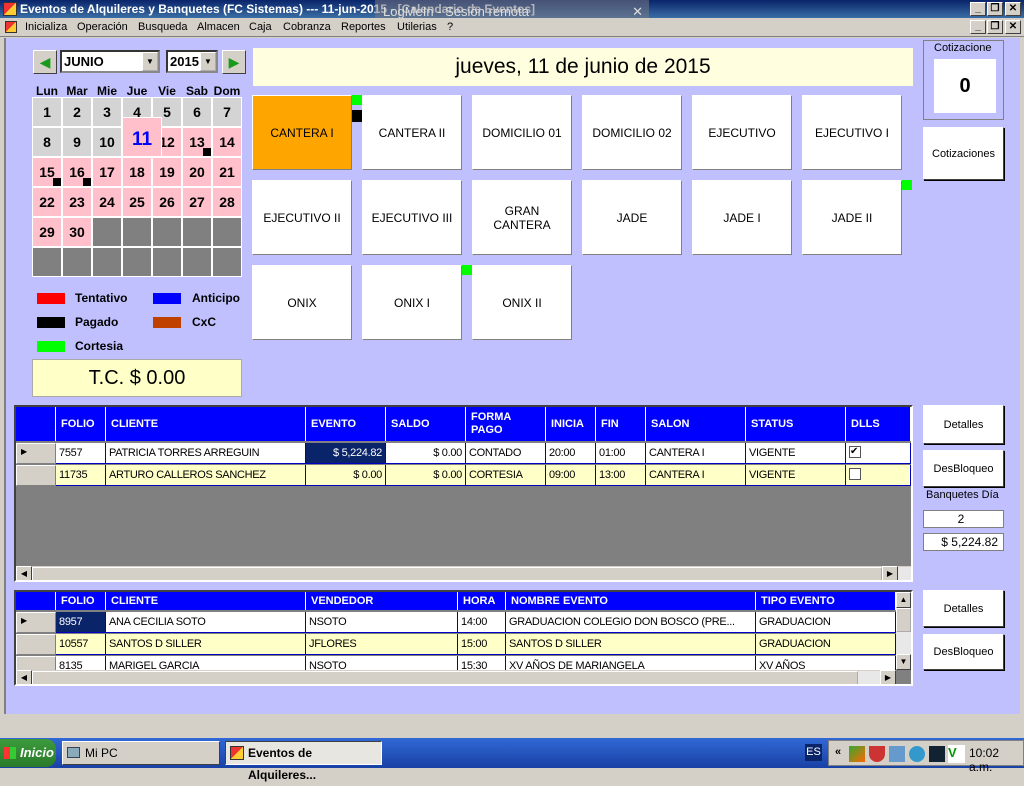  Describe the element at coordinates (137, 172) in the screenshot. I see `day-cell-18: 18` at that location.